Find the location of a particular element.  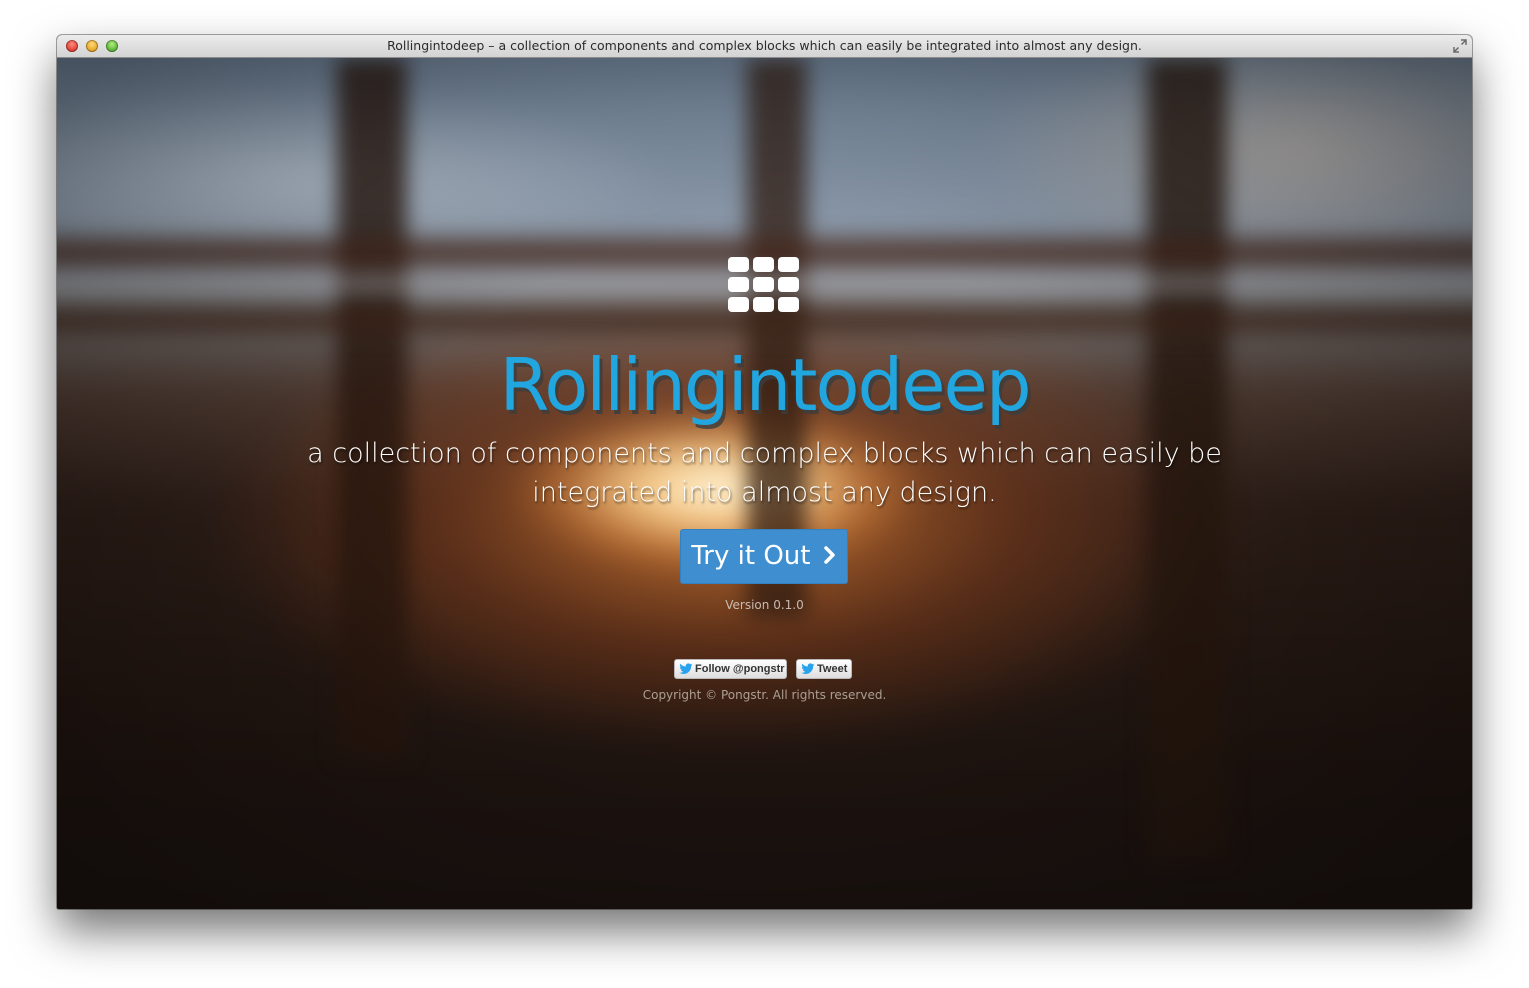

try-it-out-button: Try it Out is located at coordinates (764, 556).